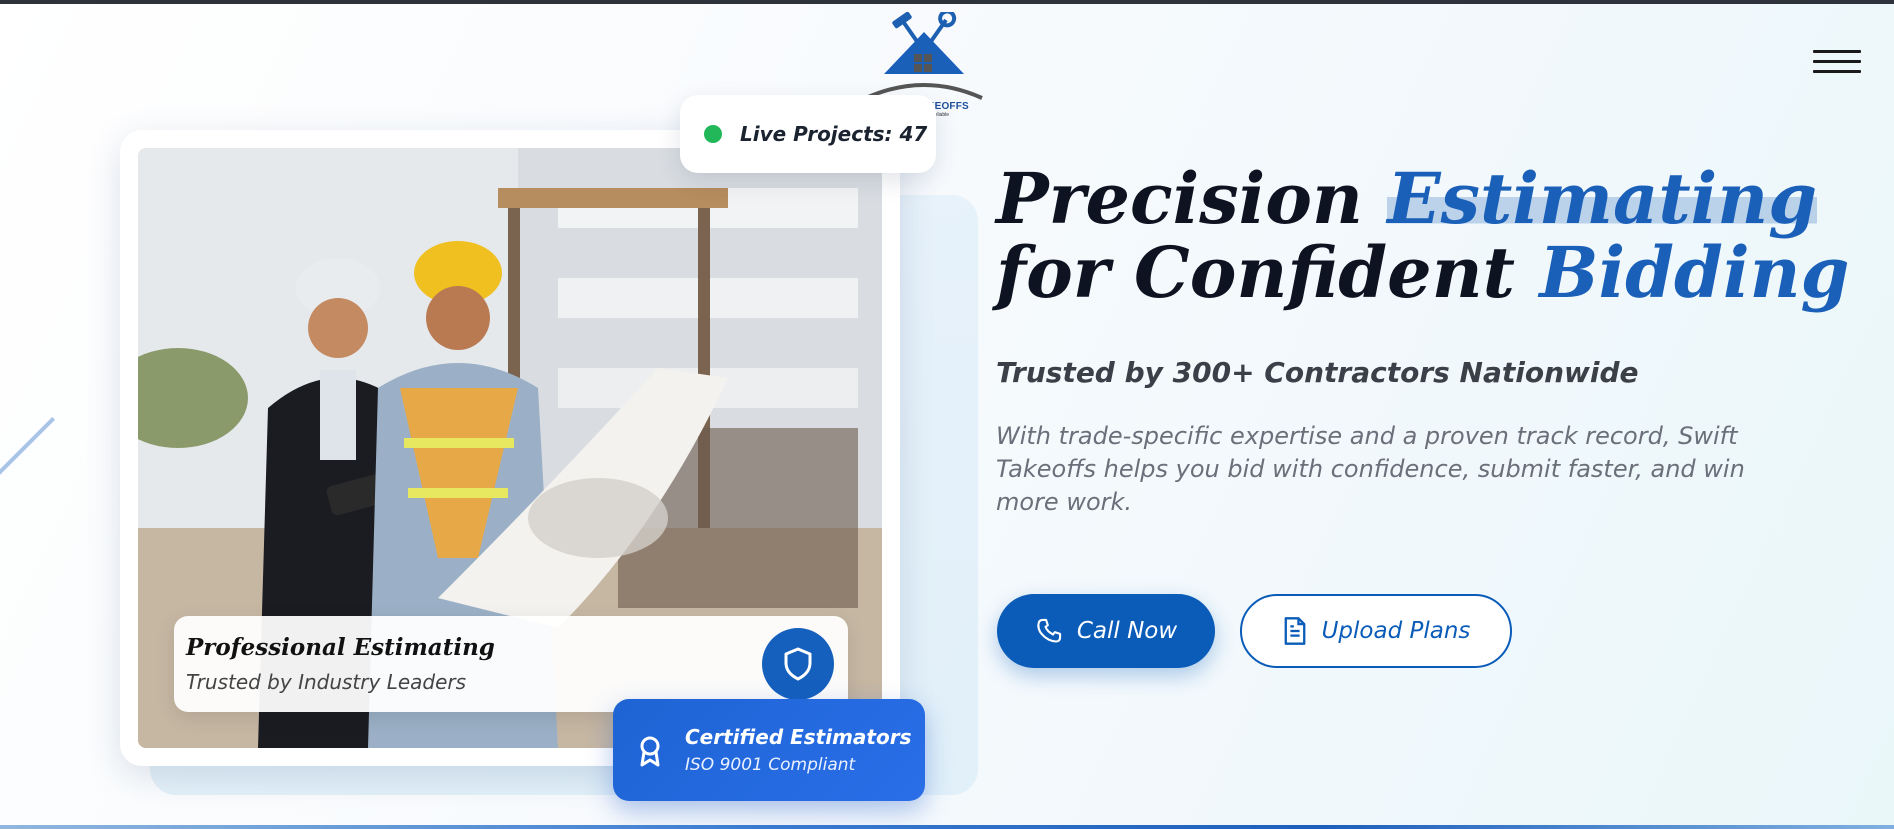  What do you see at coordinates (713, 134) in the screenshot?
I see `live-status-dot-icon` at bounding box center [713, 134].